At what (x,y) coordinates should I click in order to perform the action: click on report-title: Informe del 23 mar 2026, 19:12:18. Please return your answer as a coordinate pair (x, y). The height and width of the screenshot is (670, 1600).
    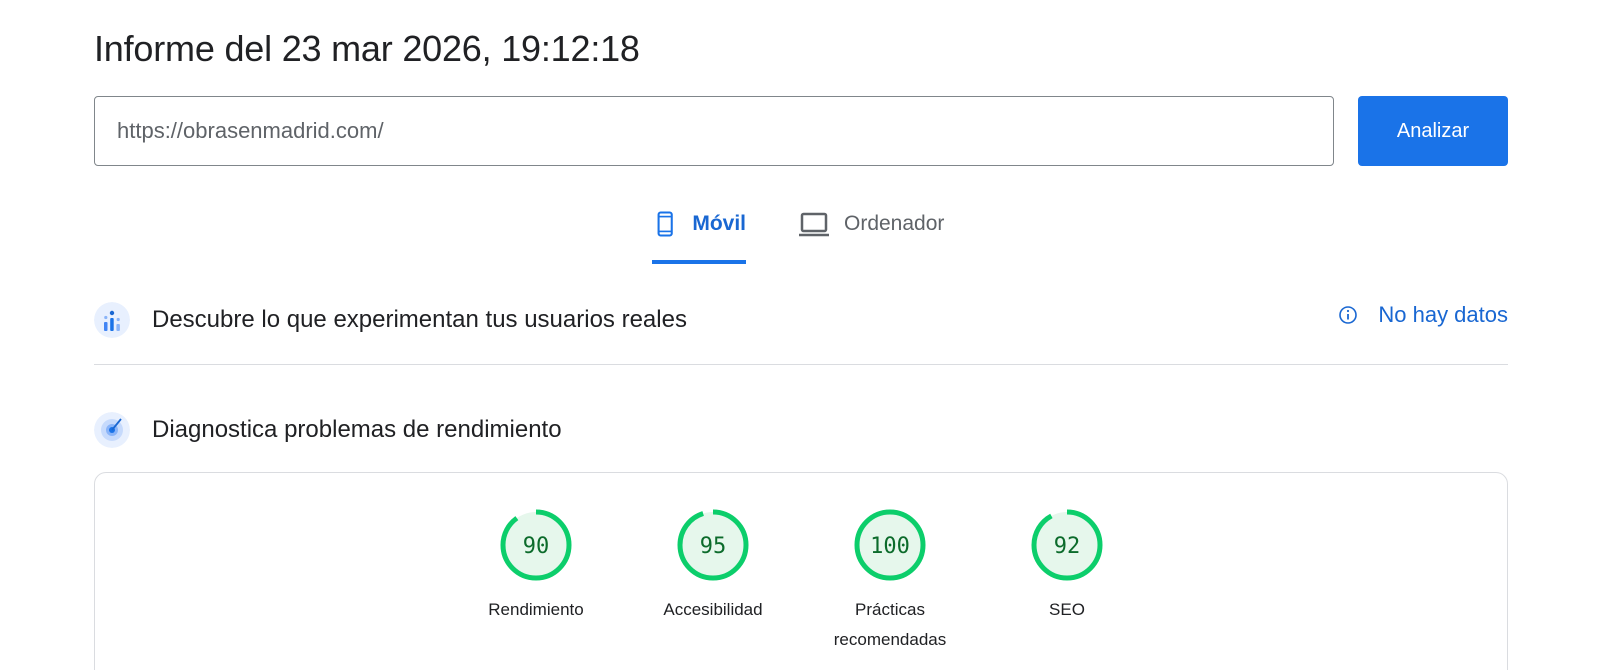
    Looking at the image, I should click on (367, 48).